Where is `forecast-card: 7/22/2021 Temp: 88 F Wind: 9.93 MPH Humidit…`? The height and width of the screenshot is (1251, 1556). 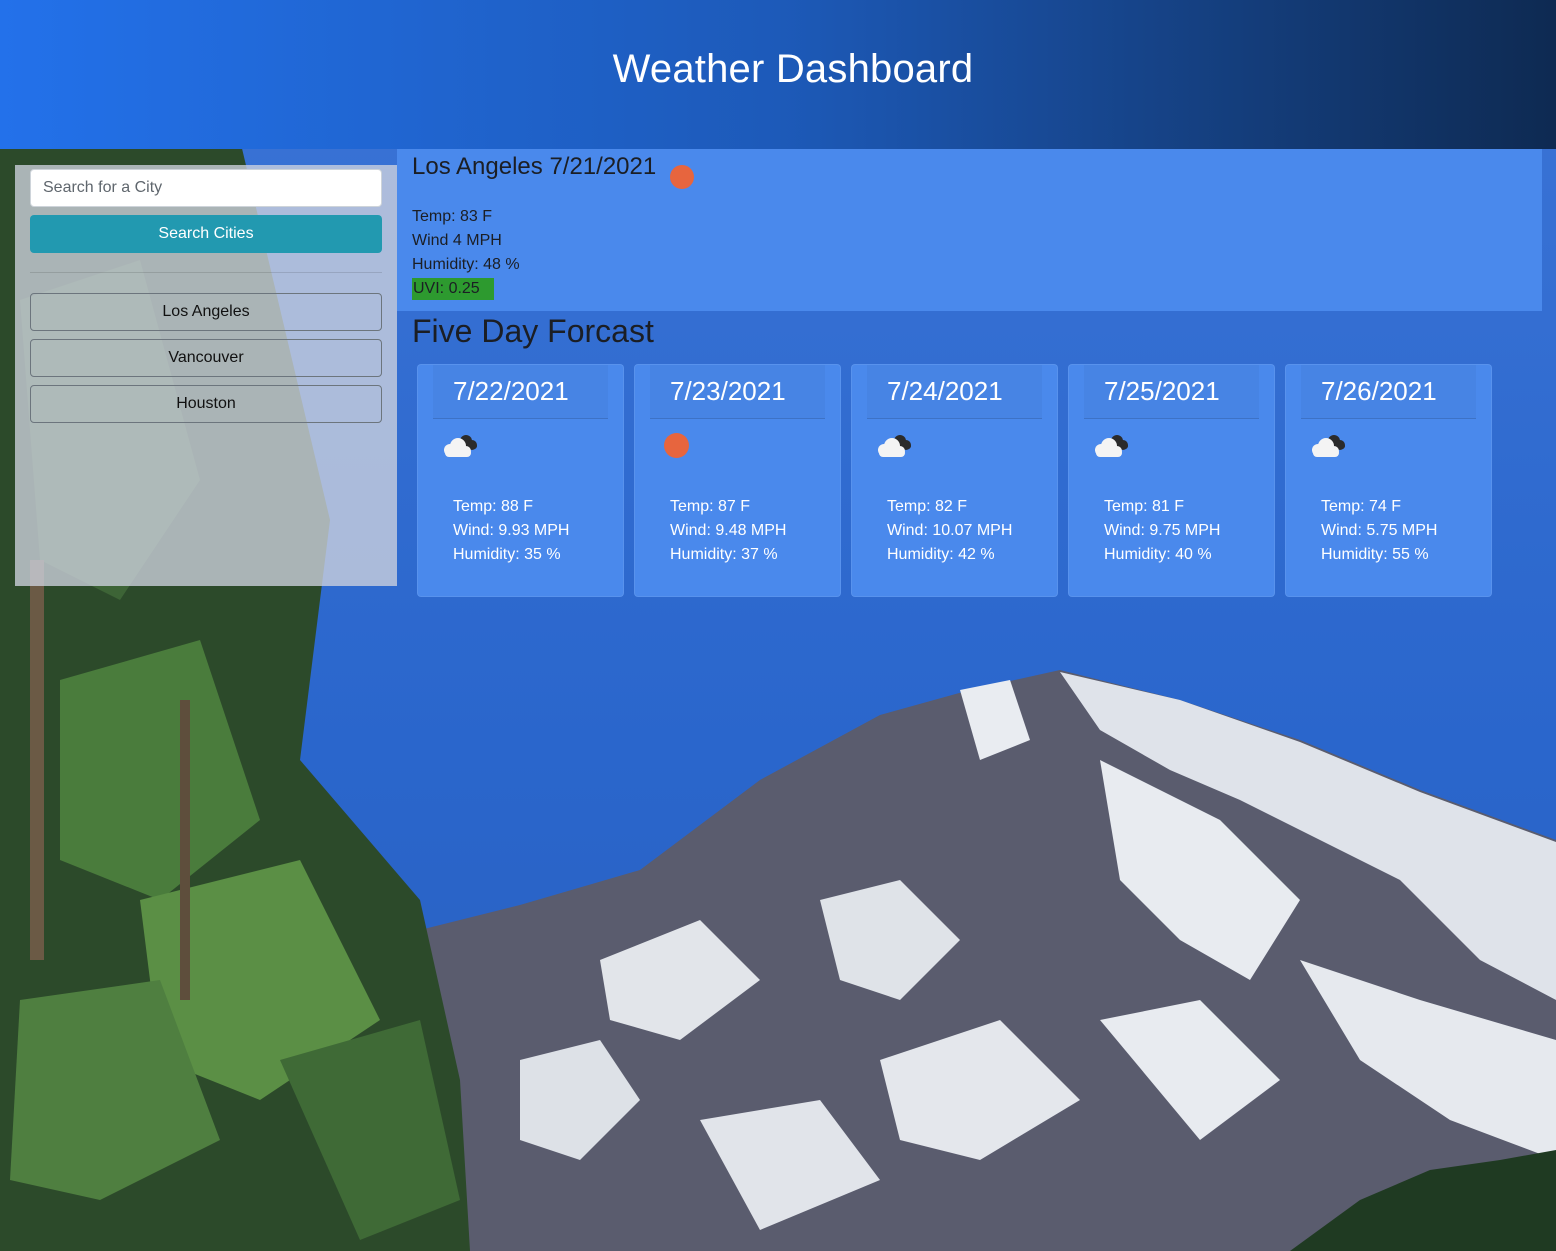
forecast-card: 7/22/2021 Temp: 88 F Wind: 9.93 MPH Humidit… is located at coordinates (520, 480).